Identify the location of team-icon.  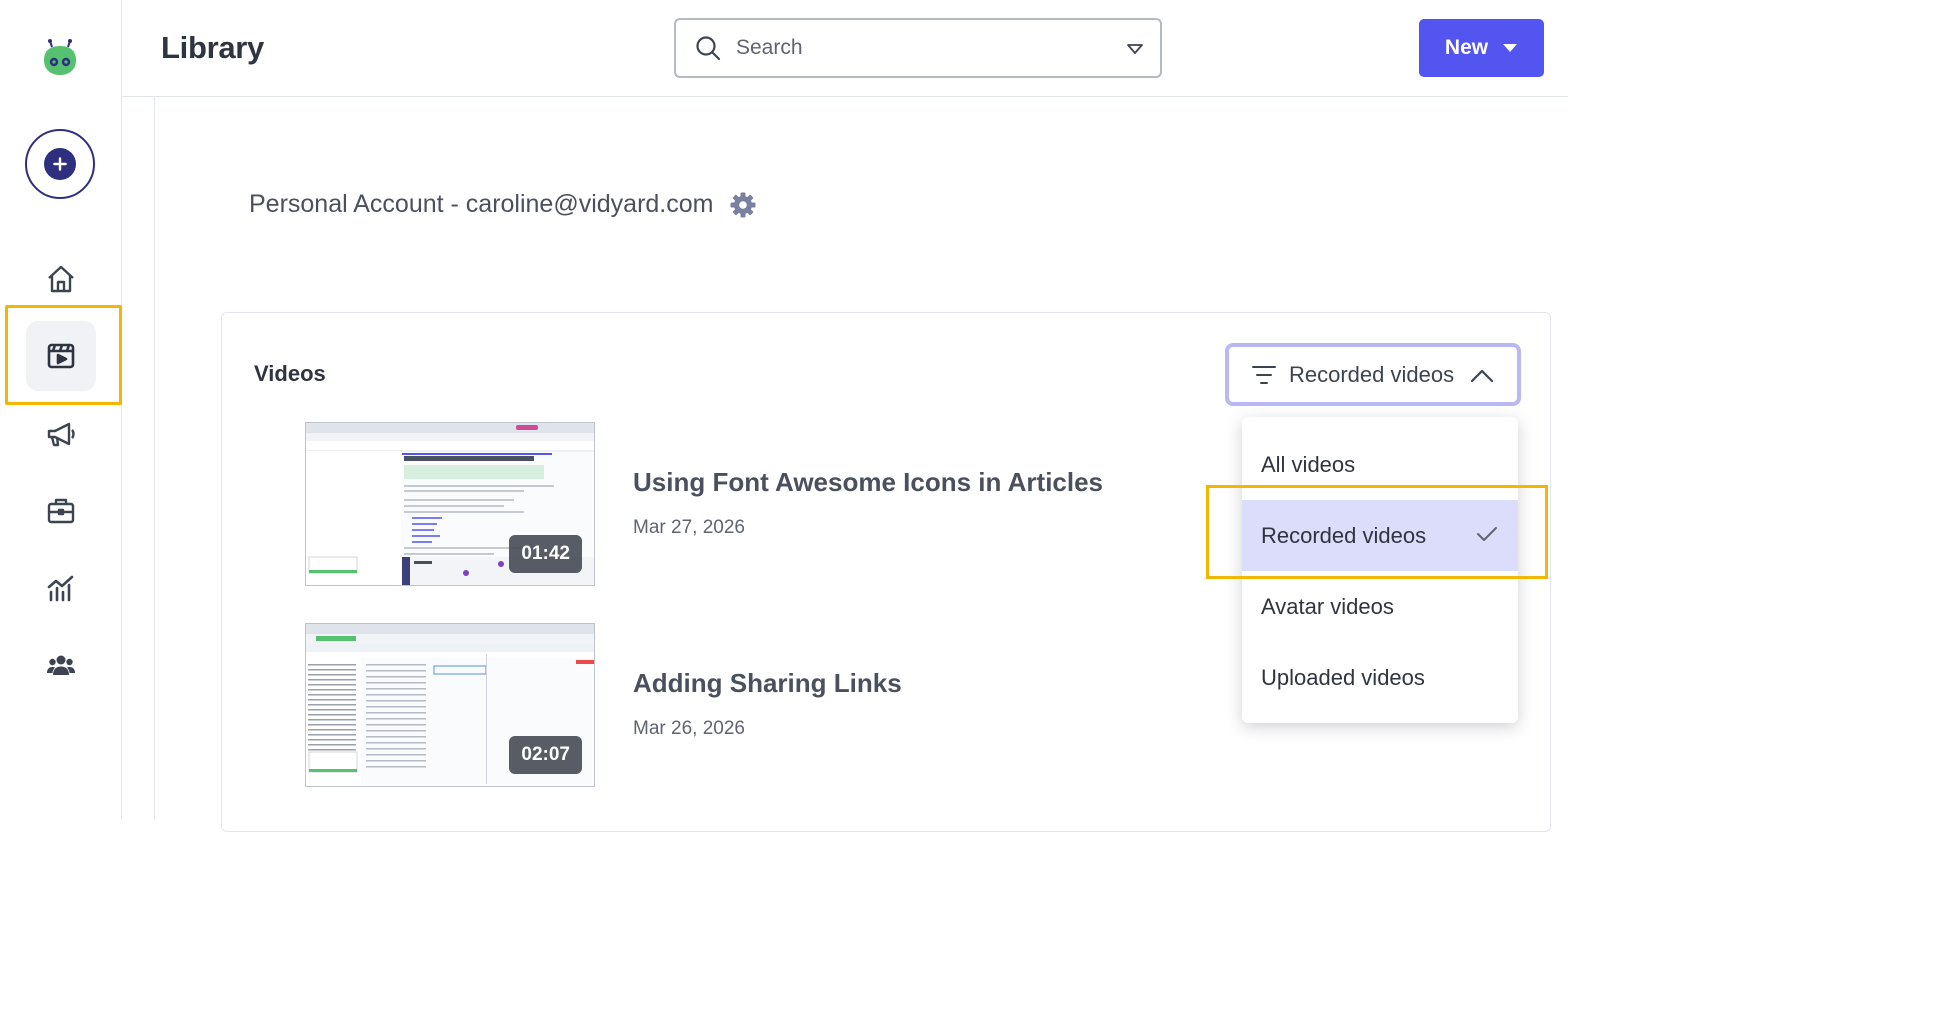
(61, 665).